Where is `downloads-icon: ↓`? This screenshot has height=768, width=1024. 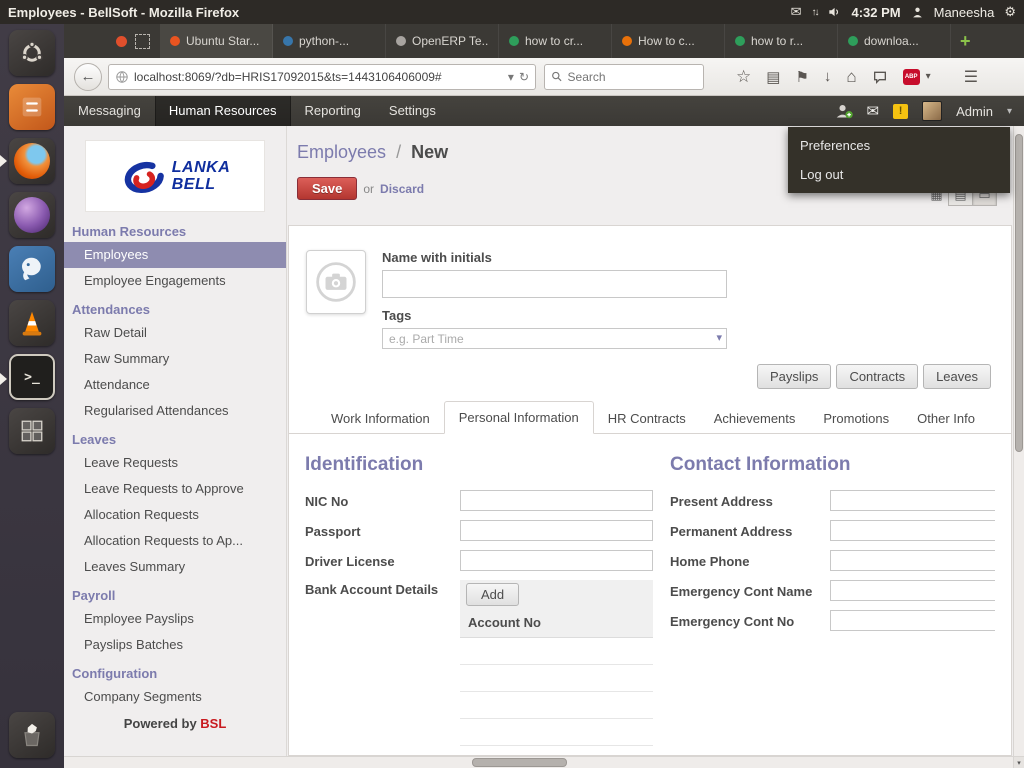
downloads-icon: ↓ is located at coordinates (828, 76).